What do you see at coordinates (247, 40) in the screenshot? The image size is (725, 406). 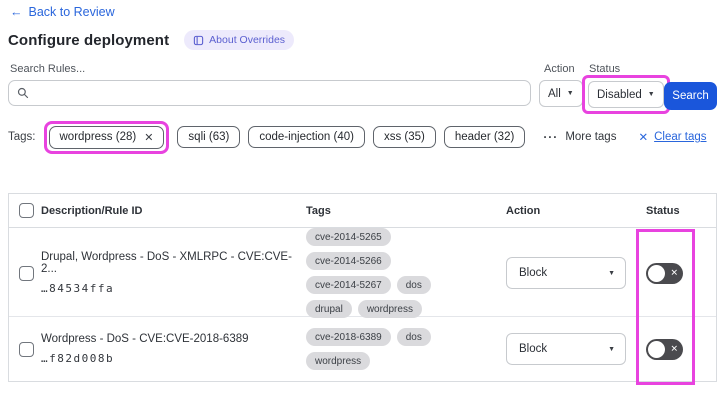 I see `about-overrides-label: About Overrides` at bounding box center [247, 40].